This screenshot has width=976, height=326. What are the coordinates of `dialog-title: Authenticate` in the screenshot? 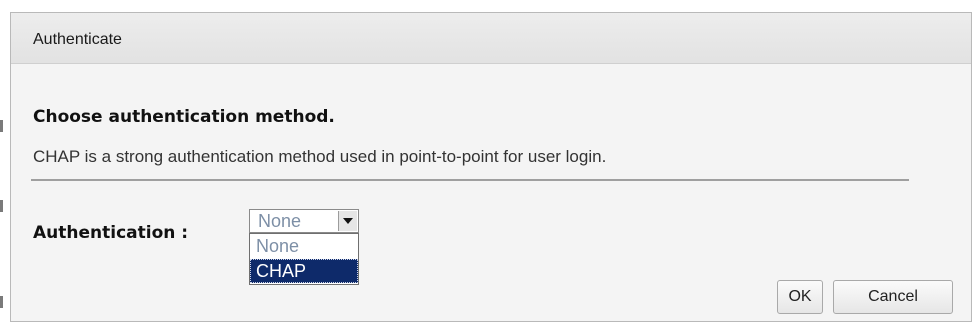 It's located at (77, 39).